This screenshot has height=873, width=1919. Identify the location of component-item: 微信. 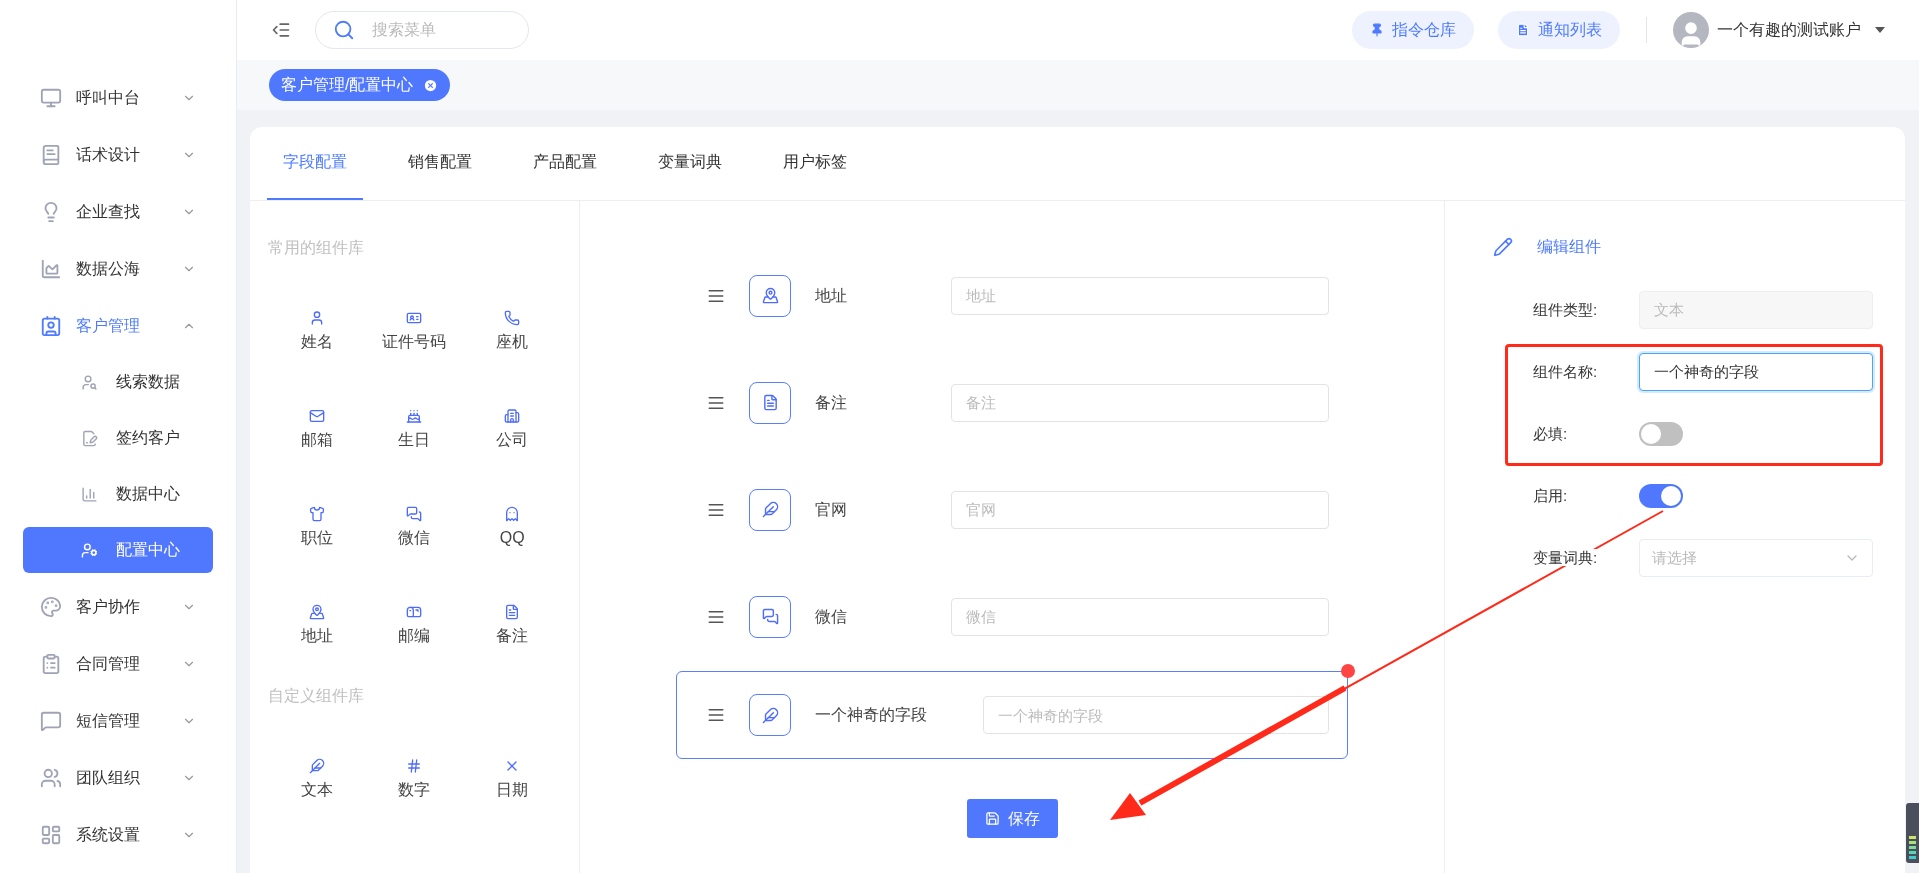
(414, 528).